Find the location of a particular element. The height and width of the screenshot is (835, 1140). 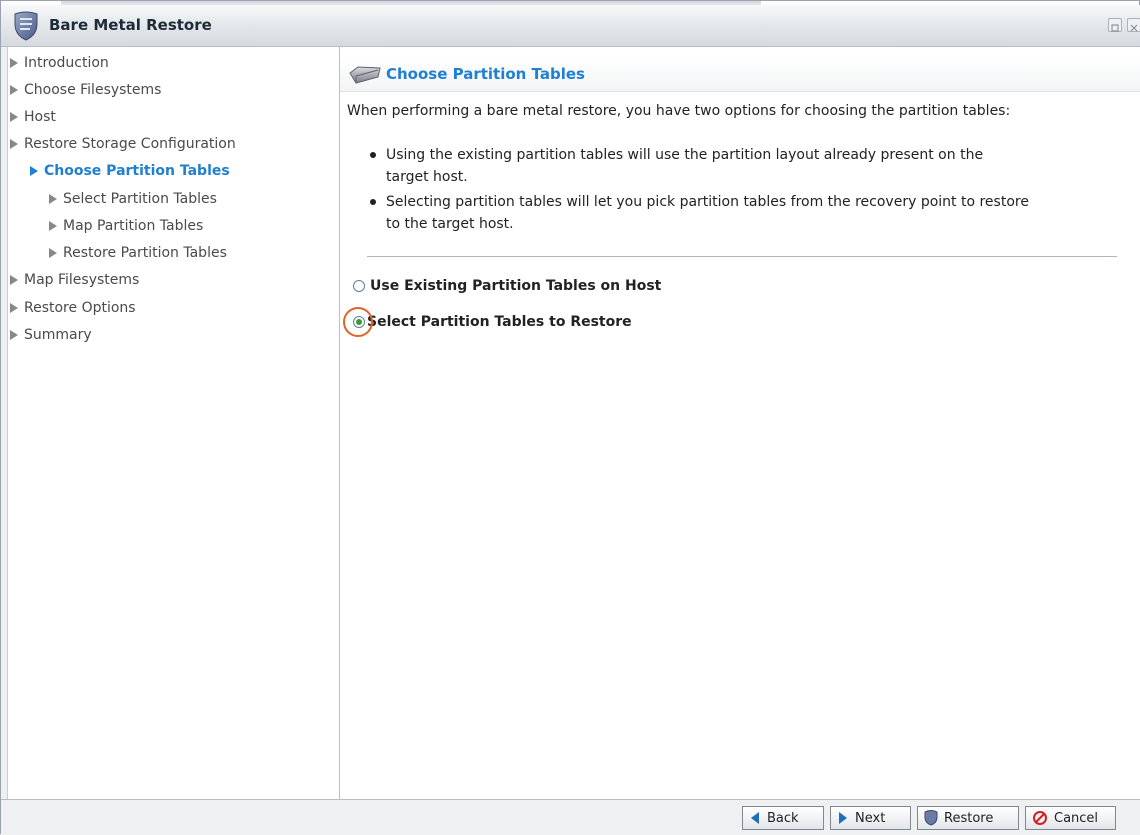

restore-button-label: Restore is located at coordinates (969, 818).